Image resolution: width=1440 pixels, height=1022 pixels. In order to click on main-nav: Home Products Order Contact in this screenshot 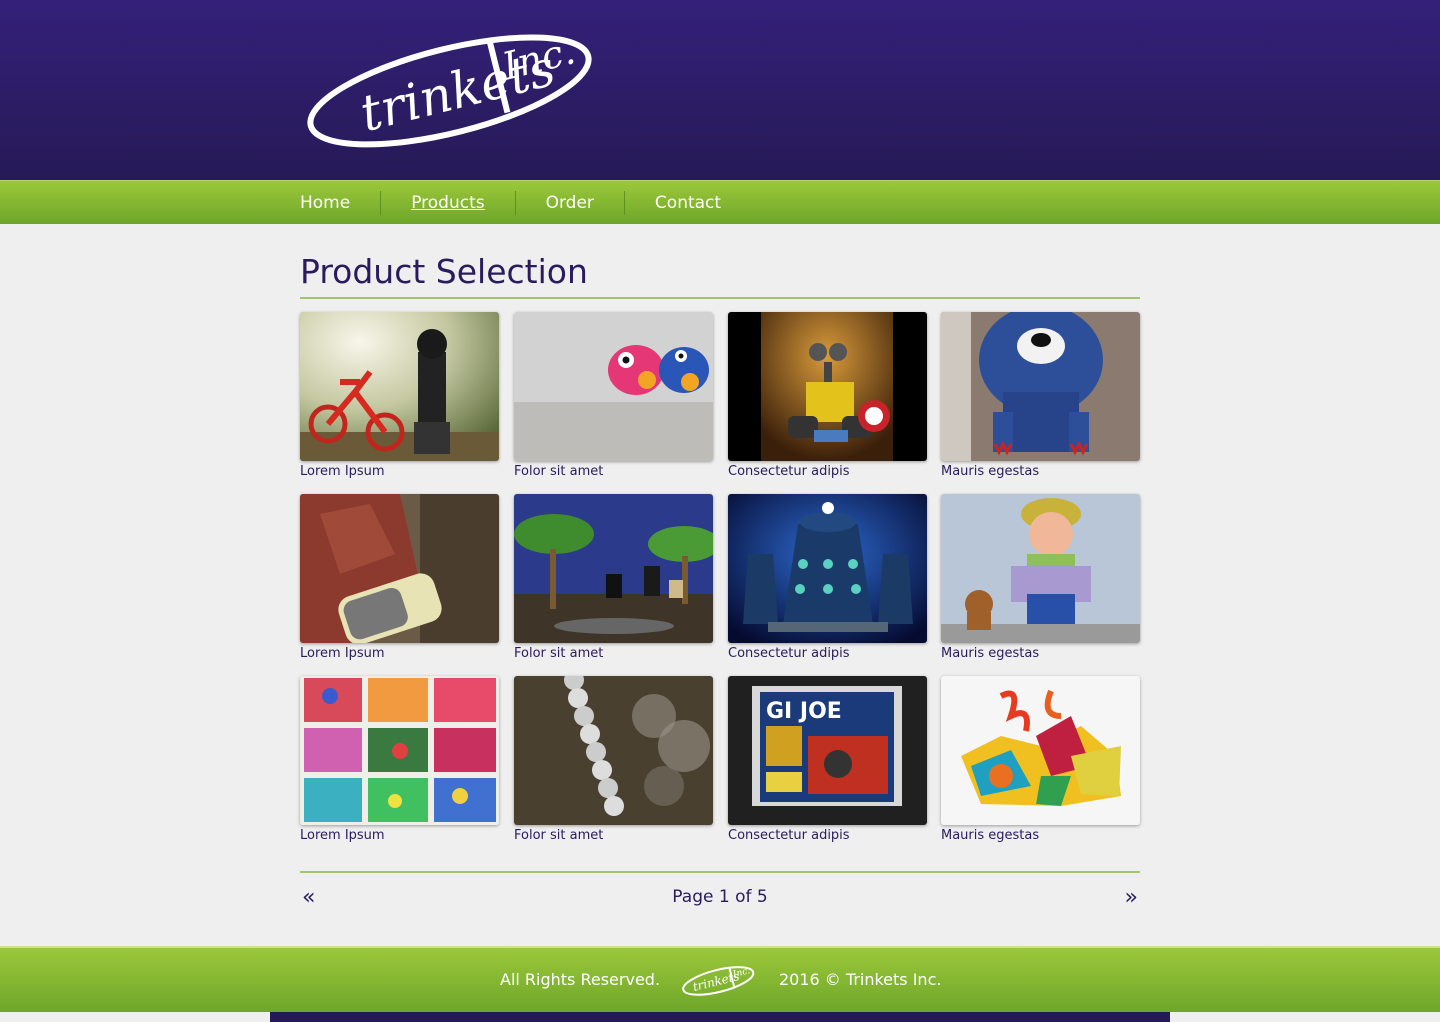, I will do `click(720, 202)`.